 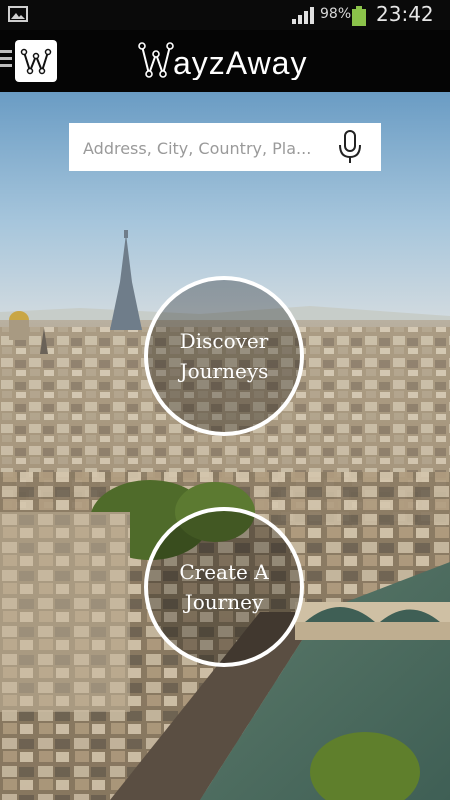 What do you see at coordinates (224, 341) in the screenshot?
I see `discover-line1: Discover` at bounding box center [224, 341].